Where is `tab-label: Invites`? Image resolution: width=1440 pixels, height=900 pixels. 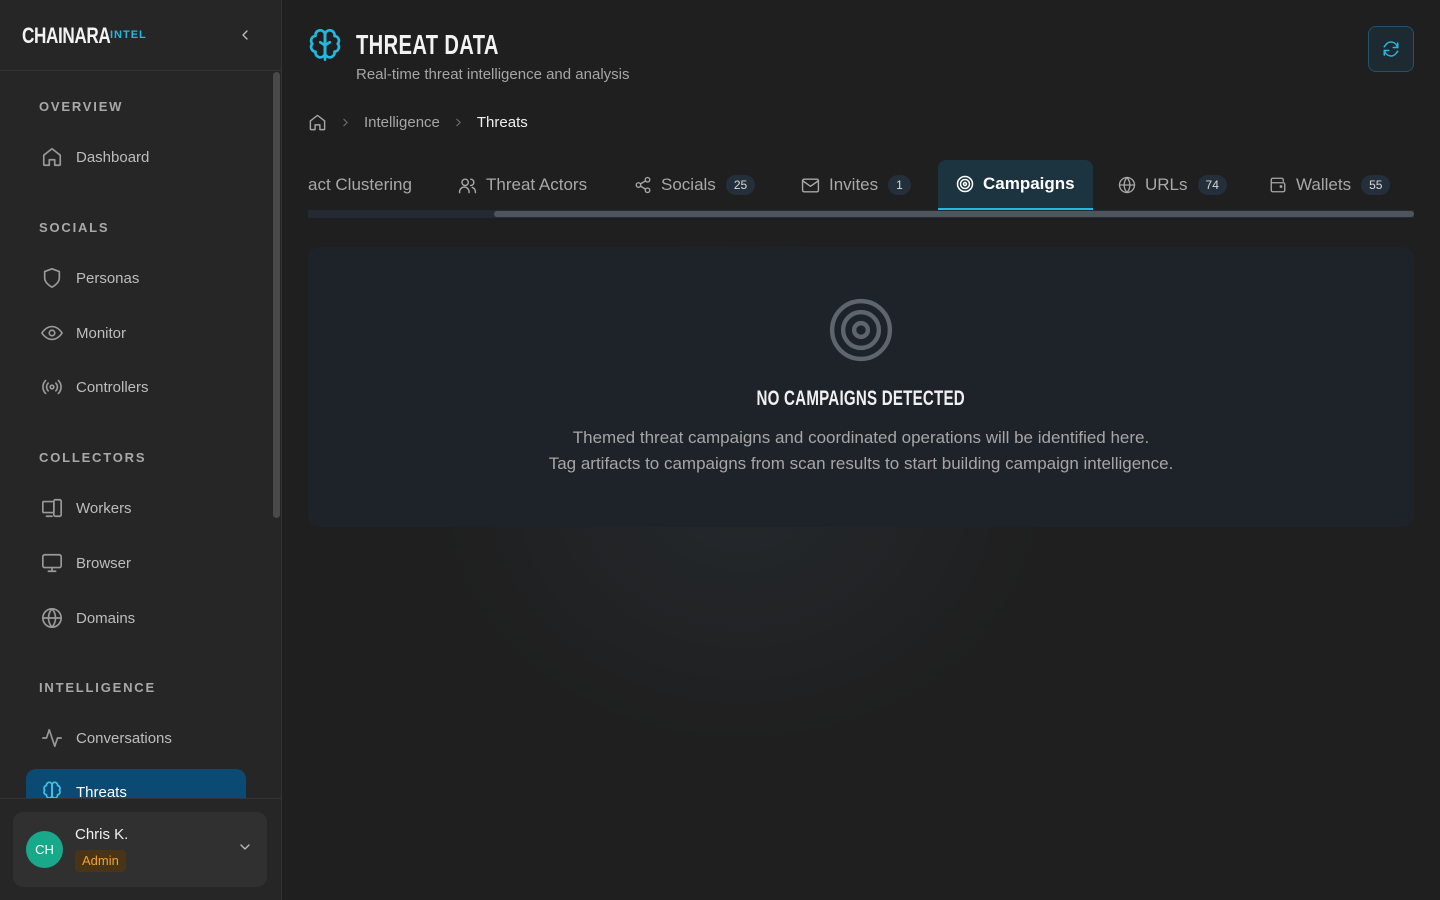
tab-label: Invites is located at coordinates (854, 184).